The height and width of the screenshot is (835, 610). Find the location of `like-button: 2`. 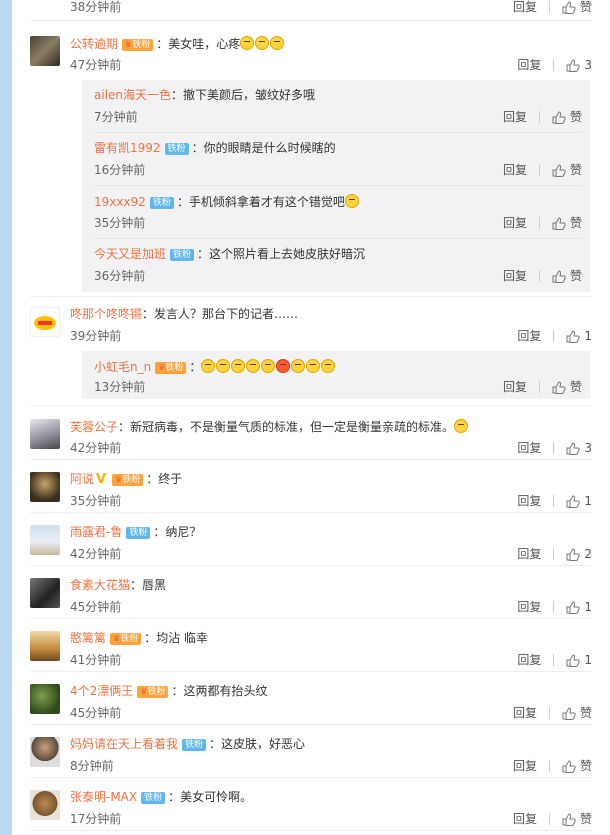

like-button: 2 is located at coordinates (579, 554).